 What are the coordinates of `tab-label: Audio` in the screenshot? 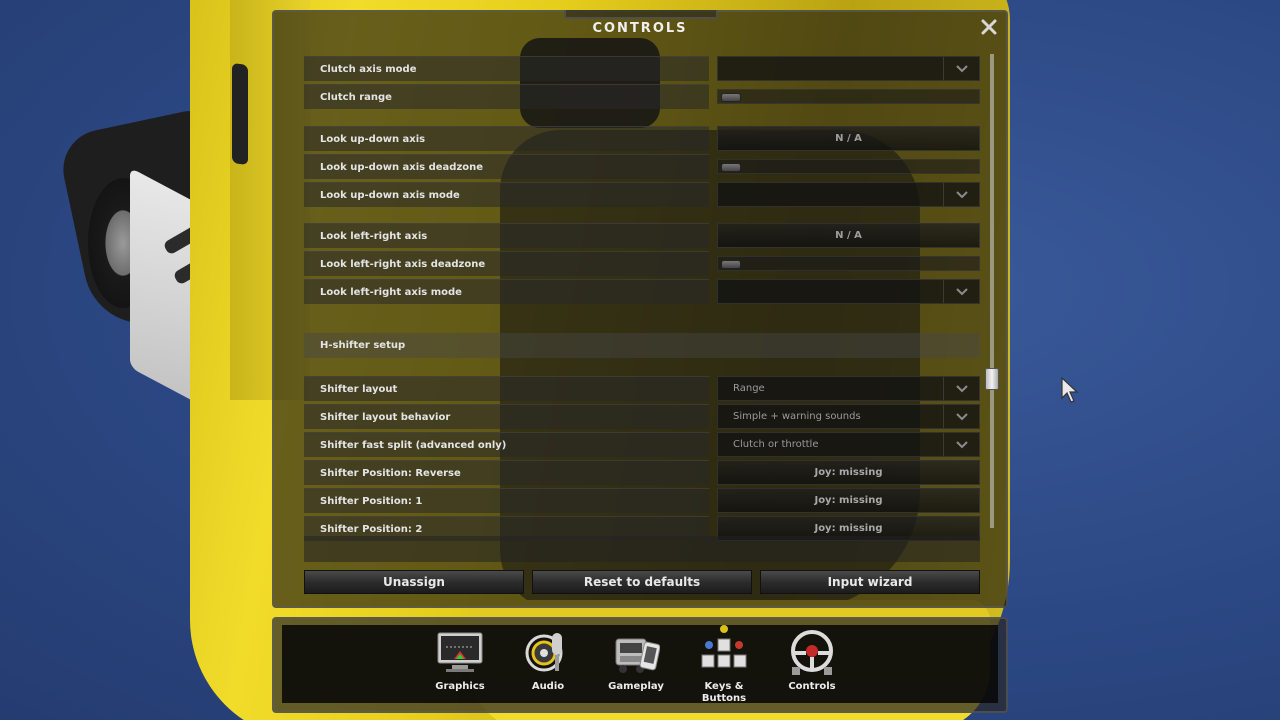 It's located at (548, 686).